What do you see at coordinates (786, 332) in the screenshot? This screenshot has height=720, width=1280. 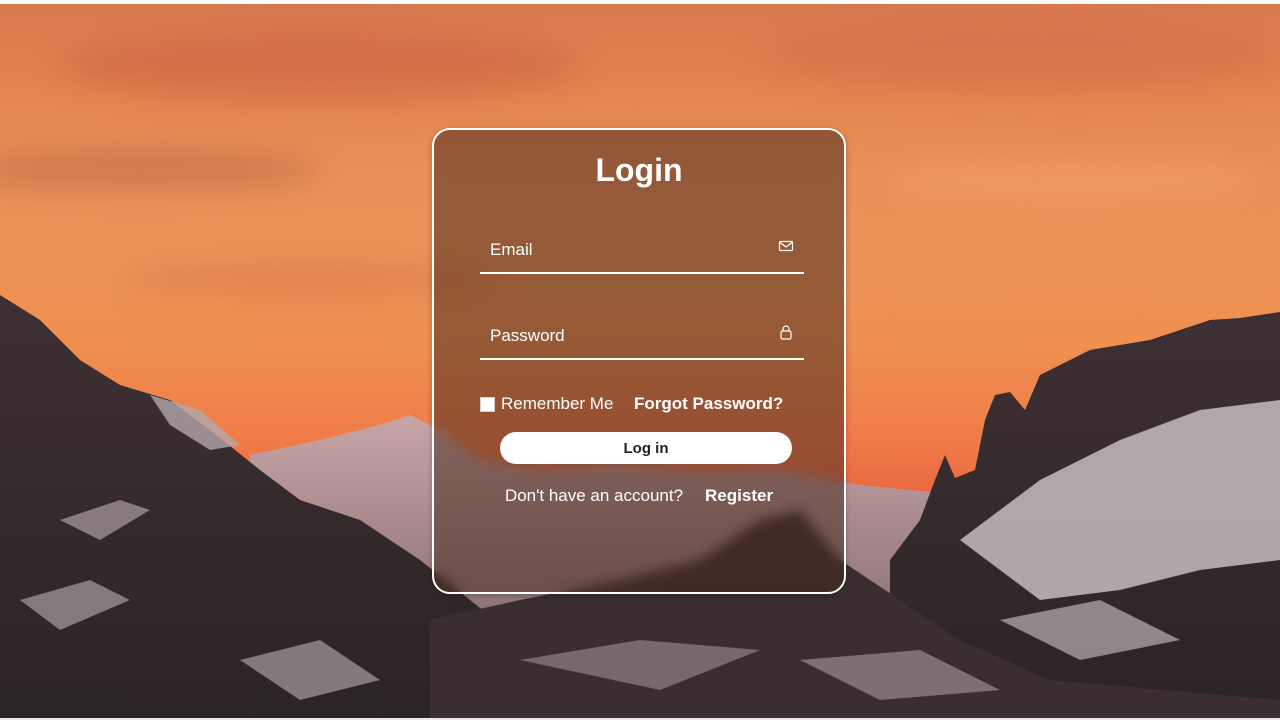 I see `lock-icon` at bounding box center [786, 332].